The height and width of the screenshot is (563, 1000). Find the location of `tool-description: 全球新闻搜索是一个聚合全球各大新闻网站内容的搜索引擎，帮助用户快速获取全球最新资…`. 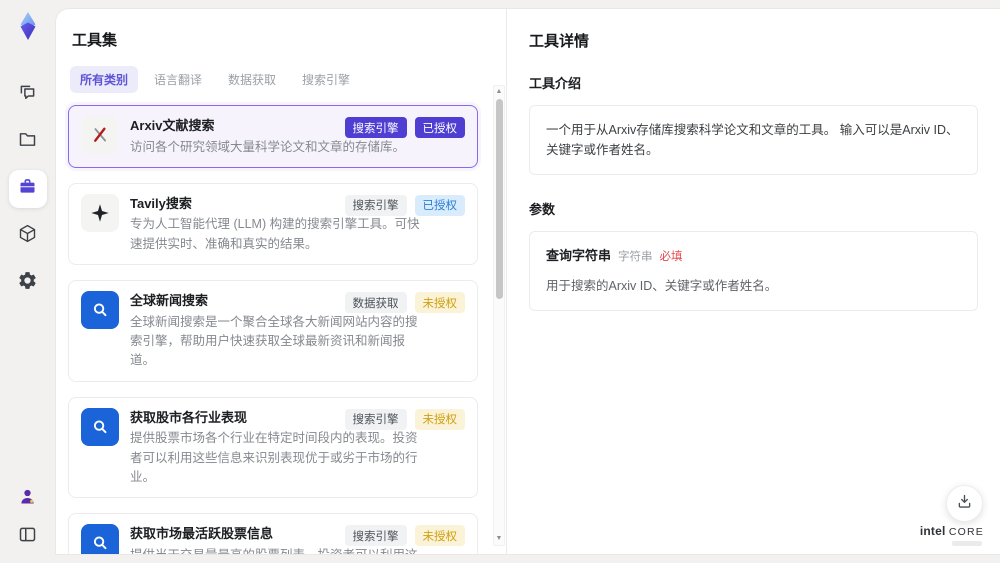

tool-description: 全球新闻搜索是一个聚合全球各大新闻网站内容的搜索引擎，帮助用户快速获取全球最新资… is located at coordinates (274, 341).